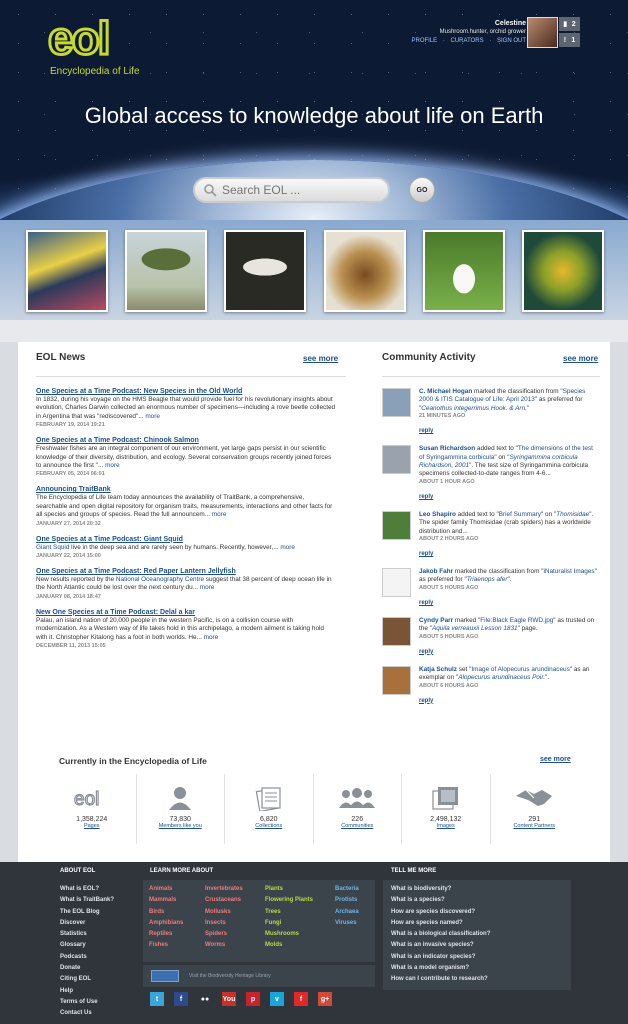 This screenshot has height=1024, width=628. Describe the element at coordinates (436, 571) in the screenshot. I see `activity-user-link: Jakob Fahr` at that location.